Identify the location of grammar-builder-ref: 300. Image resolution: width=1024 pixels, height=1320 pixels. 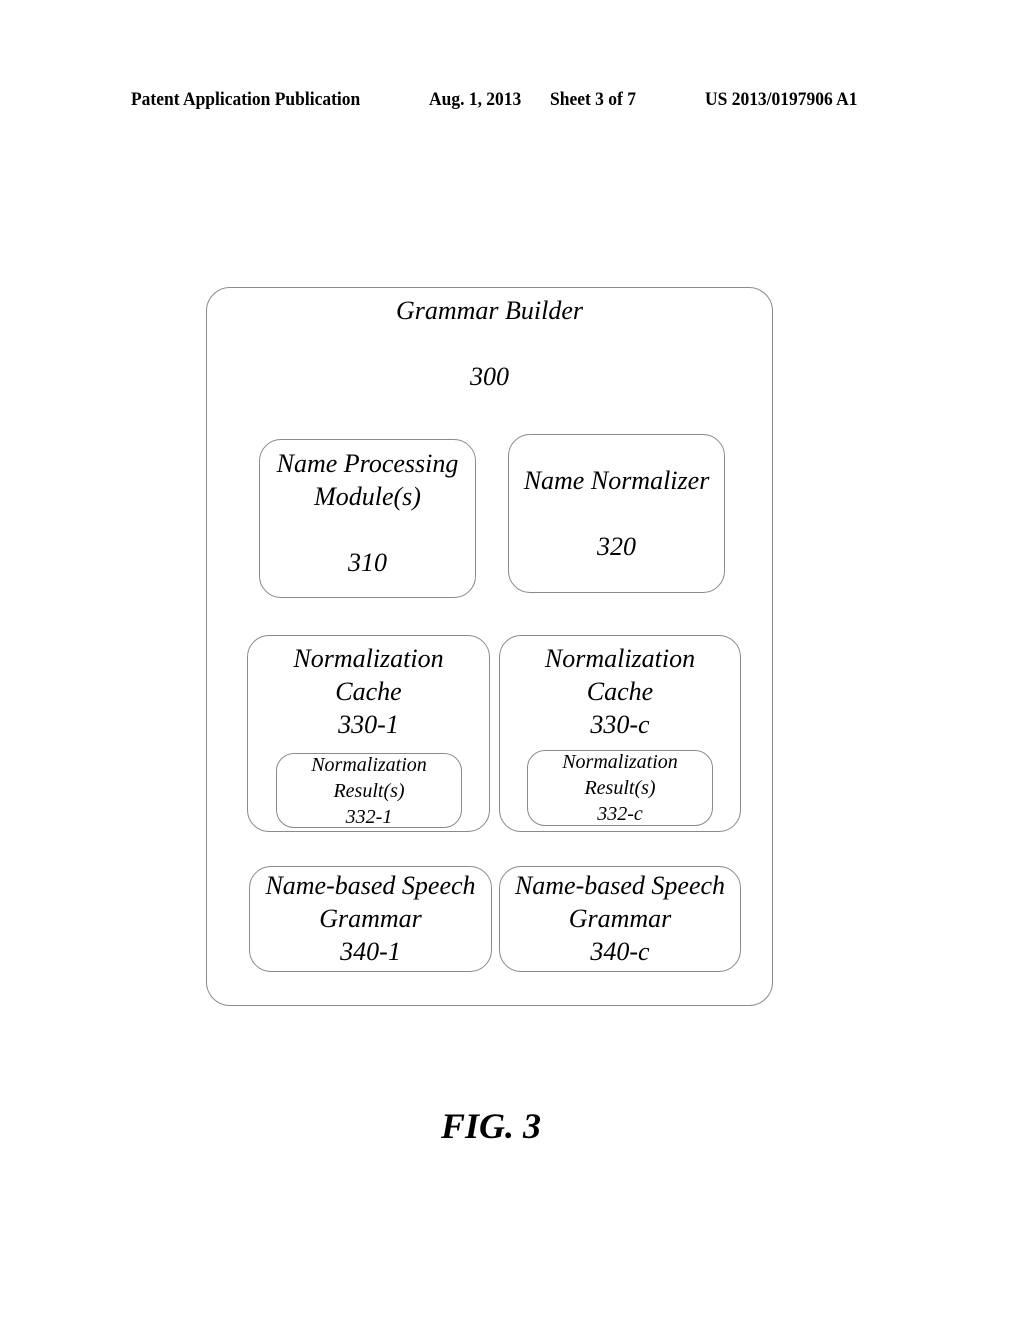
(489, 376).